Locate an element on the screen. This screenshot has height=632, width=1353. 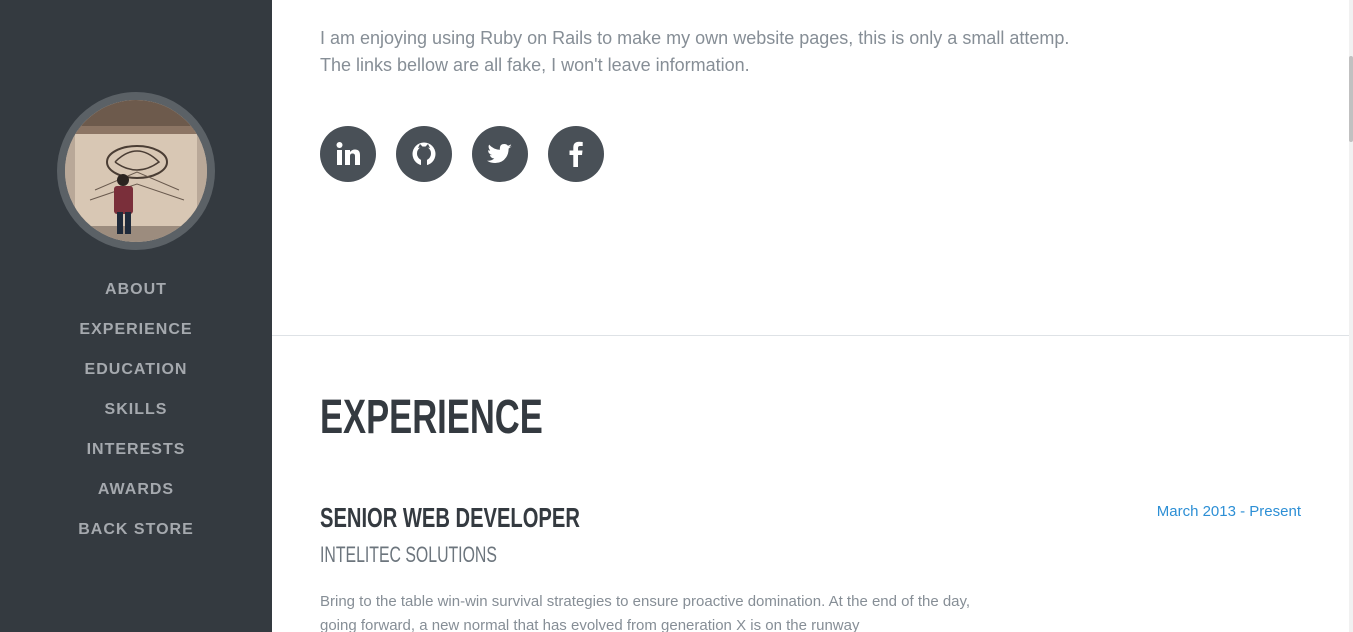
nav-item-awards: Awards is located at coordinates (136, 498).